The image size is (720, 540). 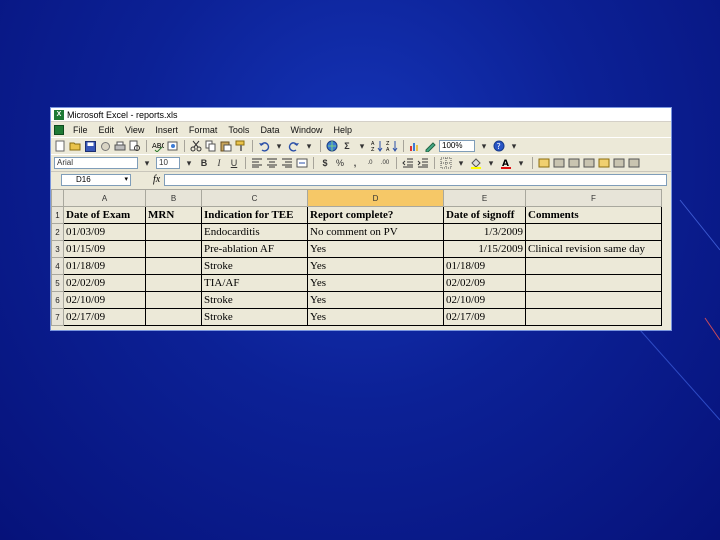 What do you see at coordinates (484, 249) in the screenshot?
I see `table-cell: 1/15/2009` at bounding box center [484, 249].